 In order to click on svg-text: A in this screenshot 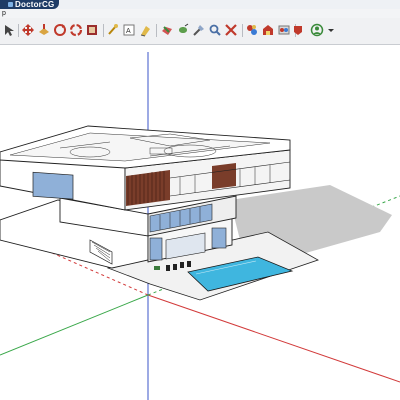, I will do `click(128, 31)`.